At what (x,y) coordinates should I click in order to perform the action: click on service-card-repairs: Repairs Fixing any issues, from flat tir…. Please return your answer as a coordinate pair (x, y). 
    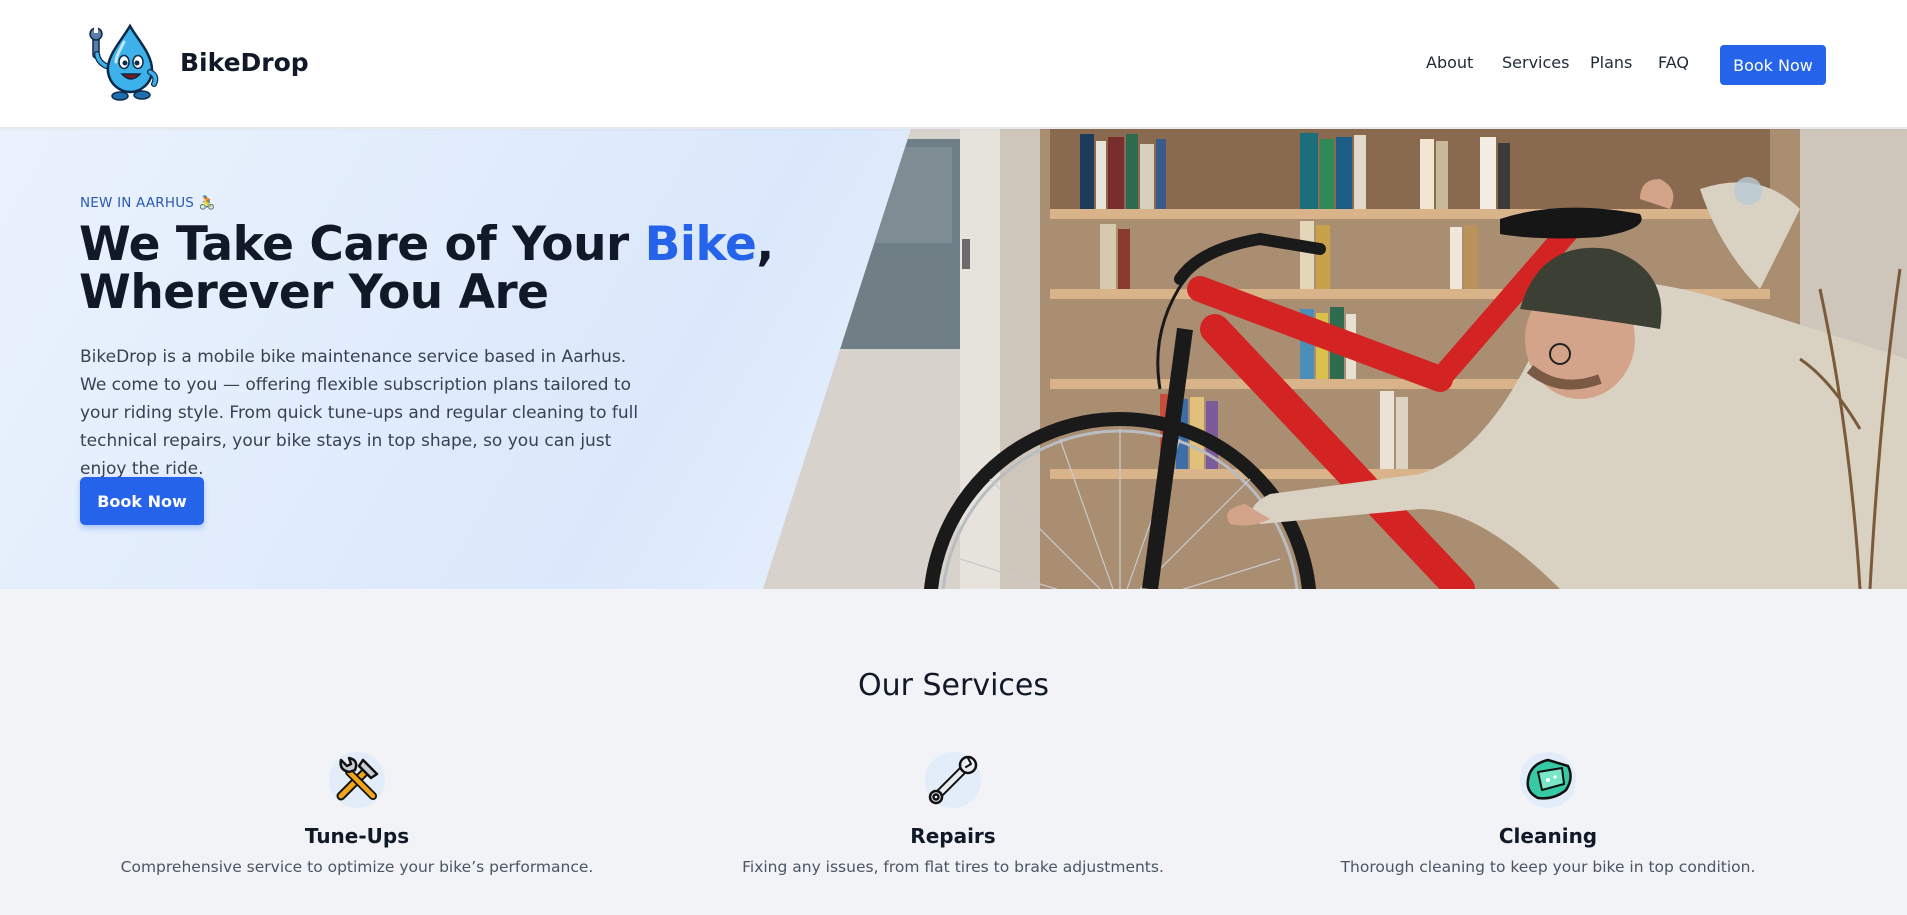
    Looking at the image, I should click on (953, 813).